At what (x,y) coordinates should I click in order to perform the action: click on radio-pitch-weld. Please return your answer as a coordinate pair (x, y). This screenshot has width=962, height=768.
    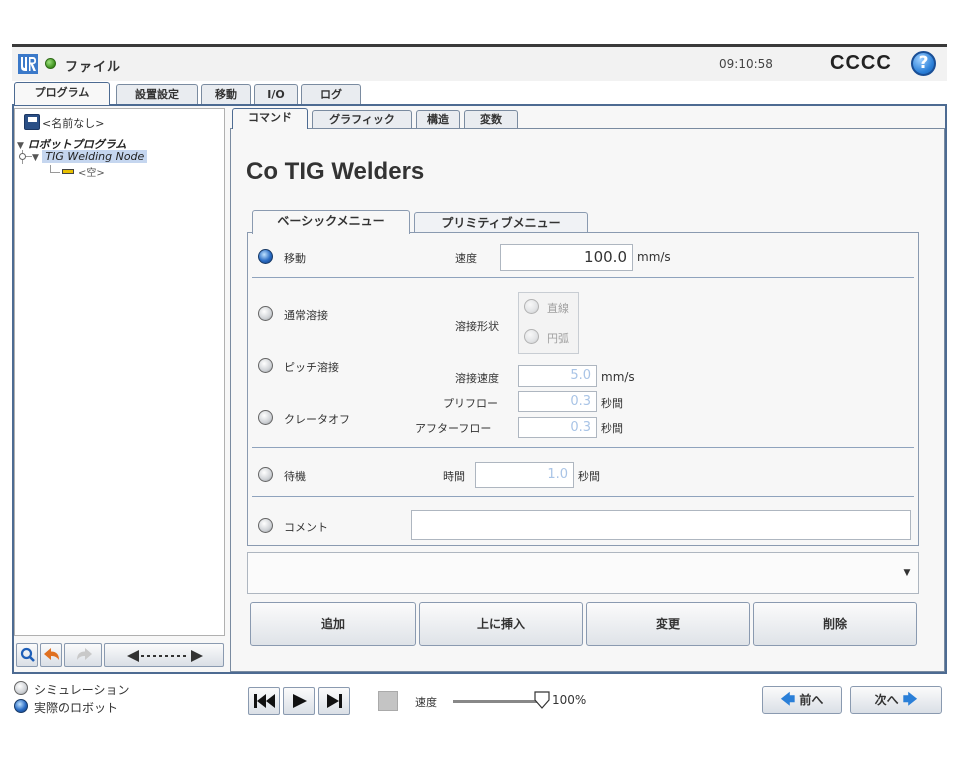
    Looking at the image, I should click on (265, 365).